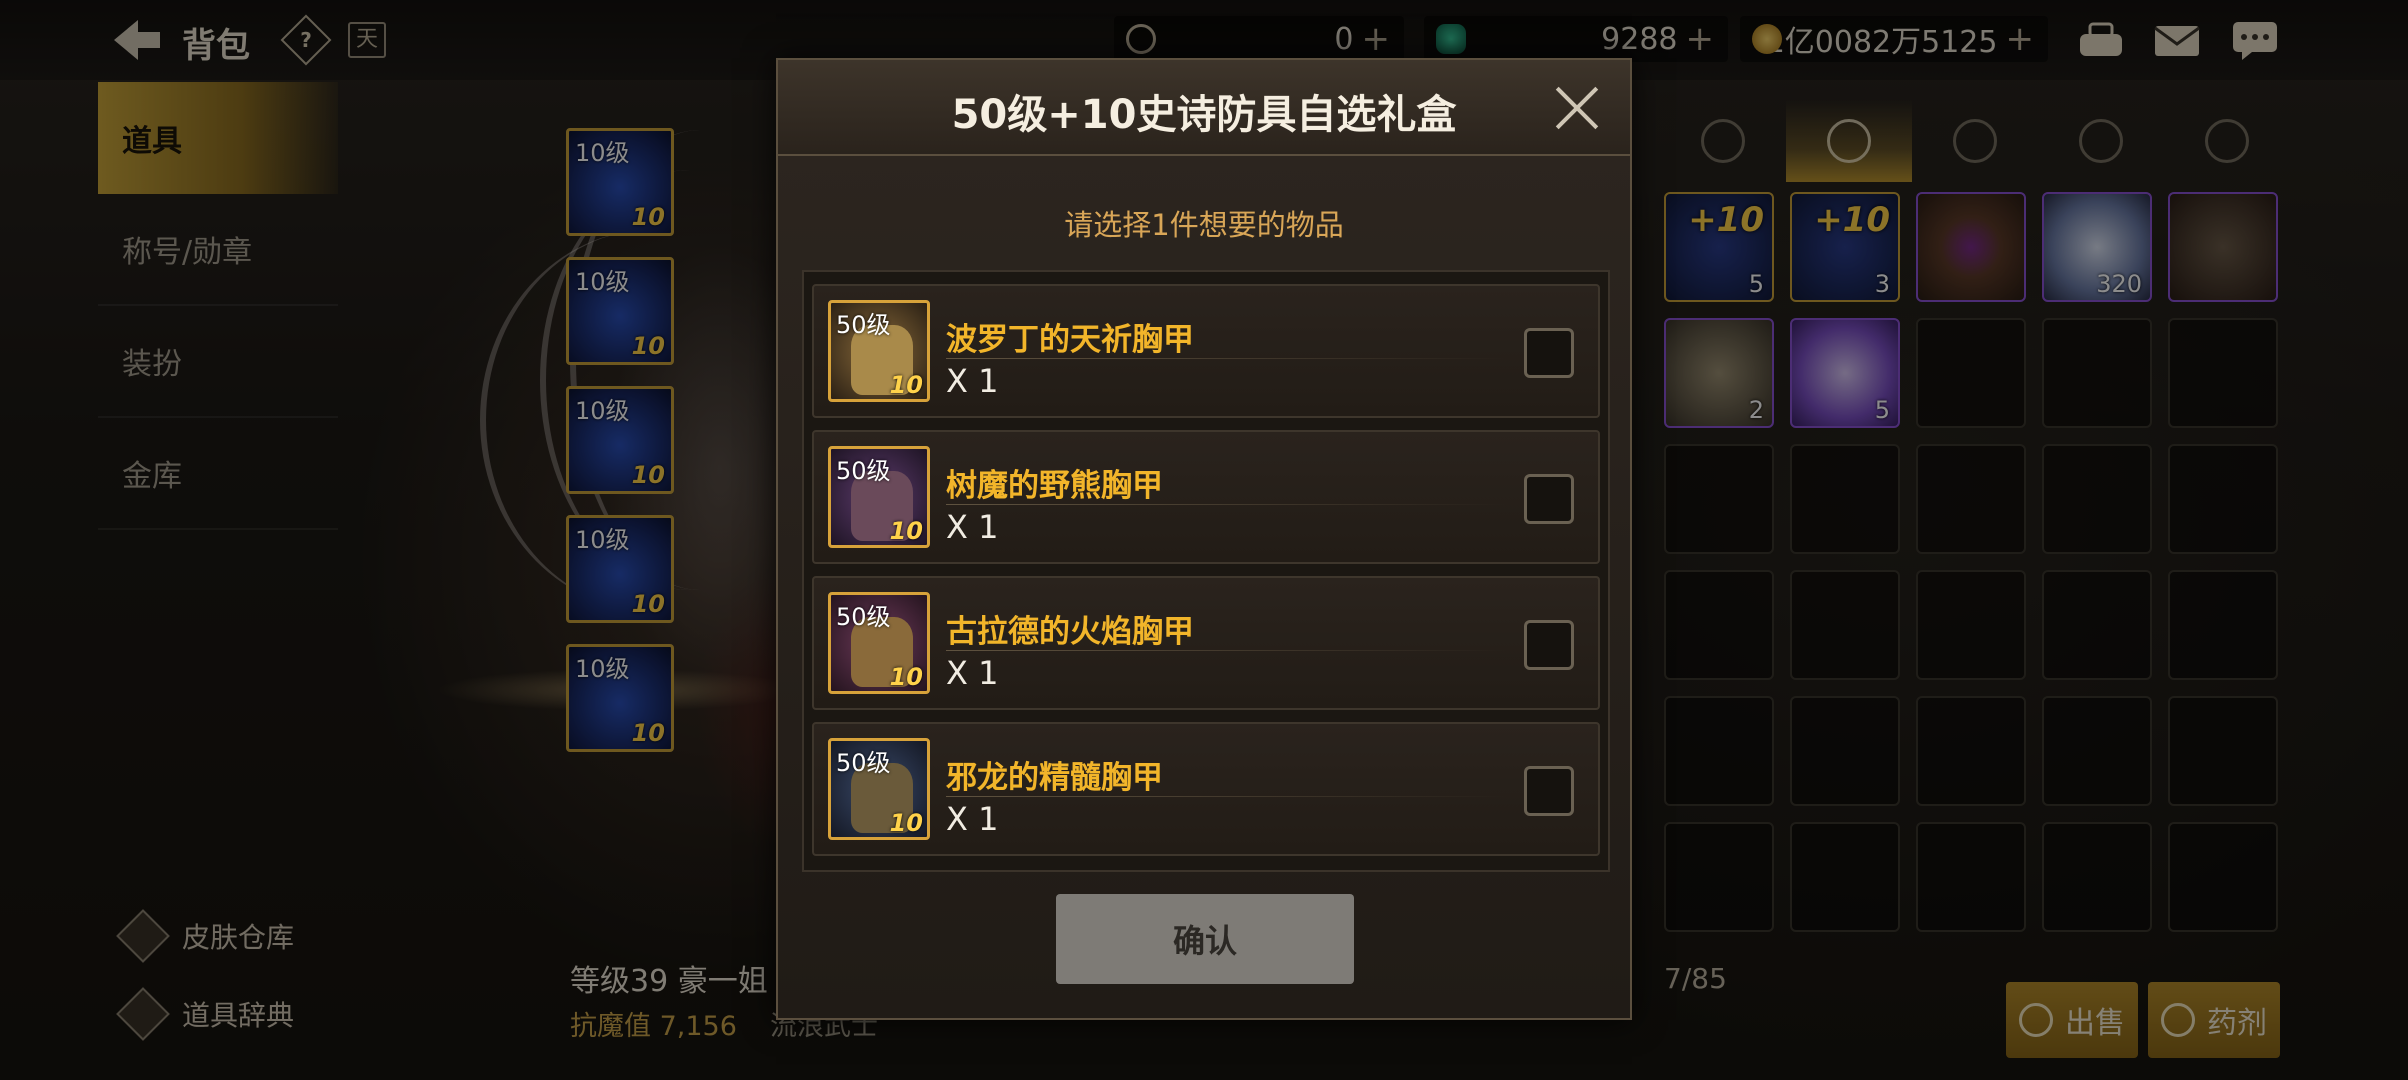 This screenshot has width=2408, height=1080. What do you see at coordinates (1054, 486) in the screenshot?
I see `option-name: 树魔的野熊胸甲` at bounding box center [1054, 486].